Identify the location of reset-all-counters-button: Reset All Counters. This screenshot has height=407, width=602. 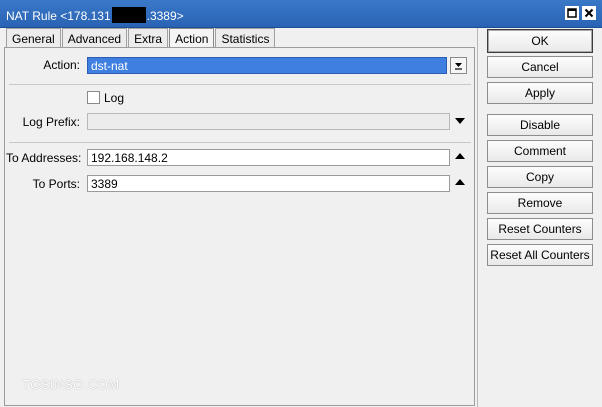
(540, 255).